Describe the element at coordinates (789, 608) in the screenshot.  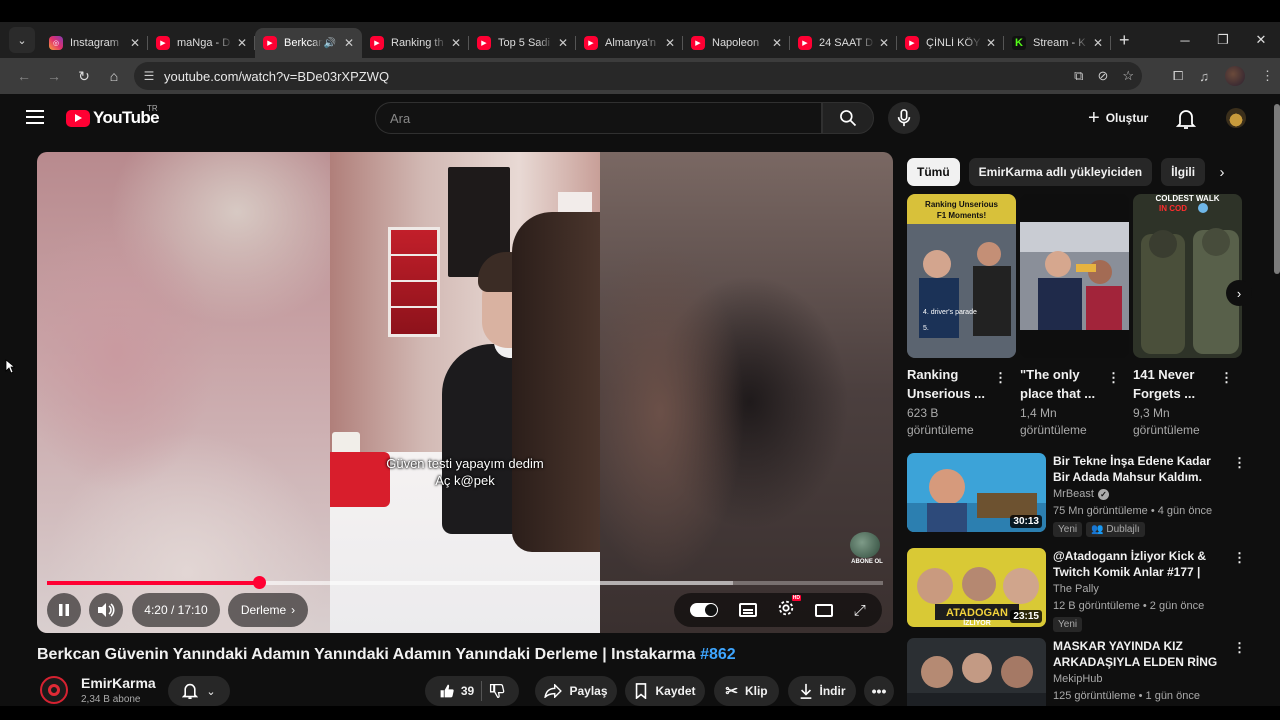
I see `settings-button: HD` at that location.